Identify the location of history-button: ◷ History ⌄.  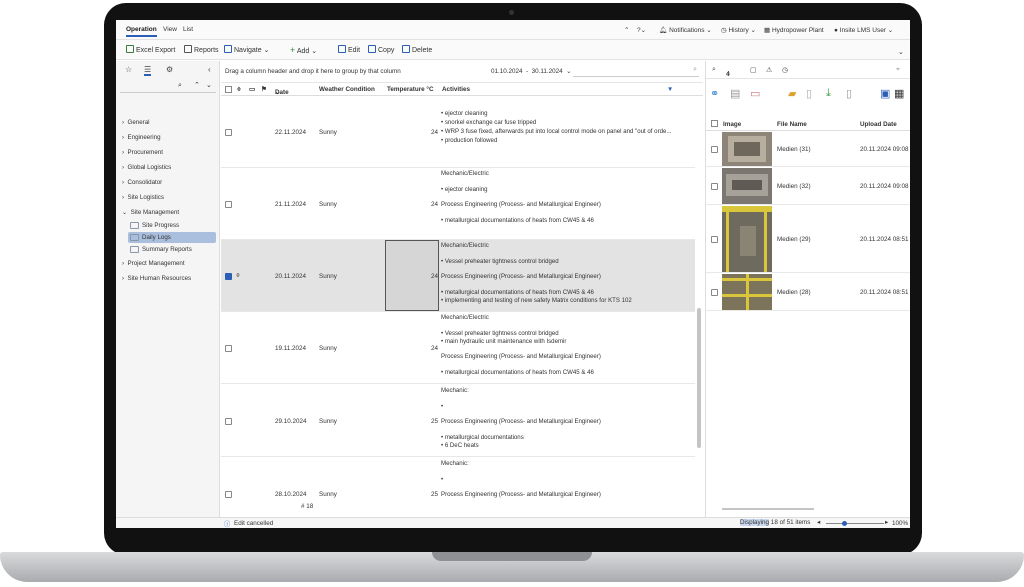
(738, 30).